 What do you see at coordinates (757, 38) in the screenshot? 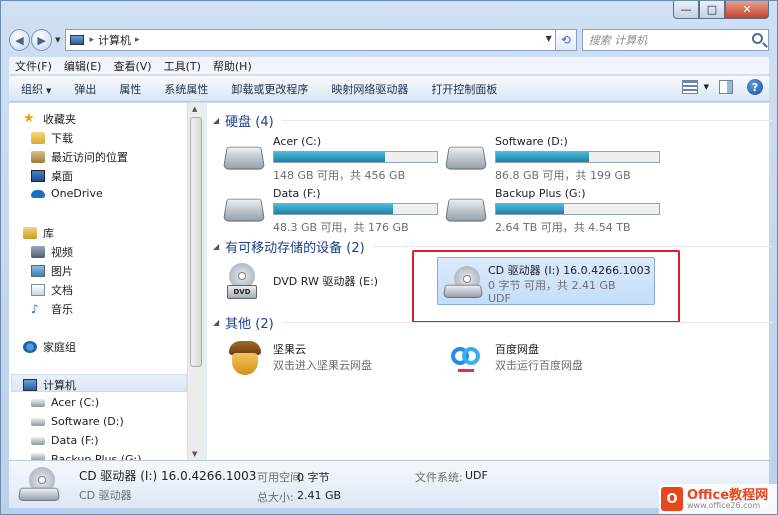
I see `search-icon` at bounding box center [757, 38].